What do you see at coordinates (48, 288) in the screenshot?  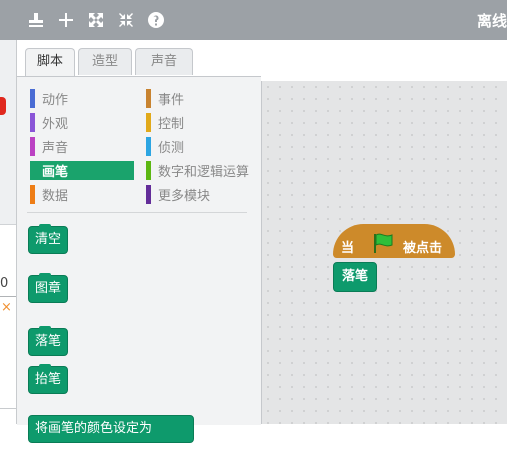 I see `block-stamp: 图章` at bounding box center [48, 288].